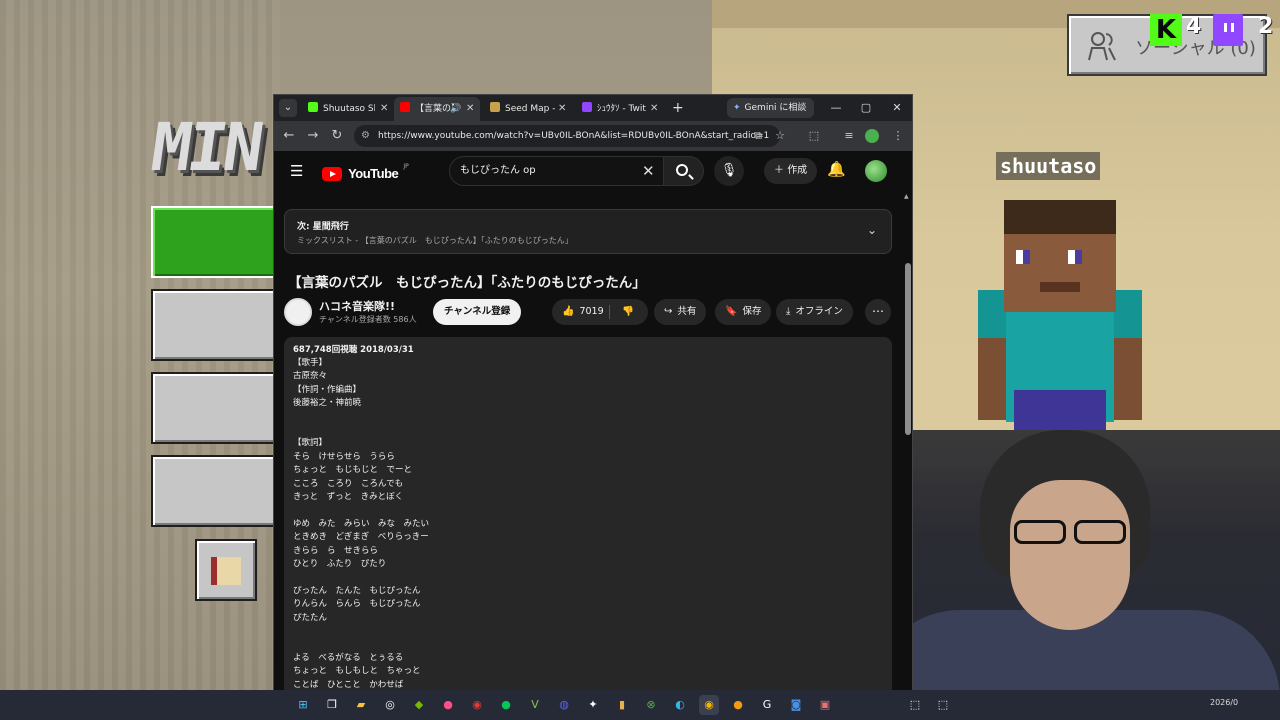 This screenshot has width=1280, height=720. What do you see at coordinates (814, 136) in the screenshot?
I see `extensions-icon: ⬚` at bounding box center [814, 136].